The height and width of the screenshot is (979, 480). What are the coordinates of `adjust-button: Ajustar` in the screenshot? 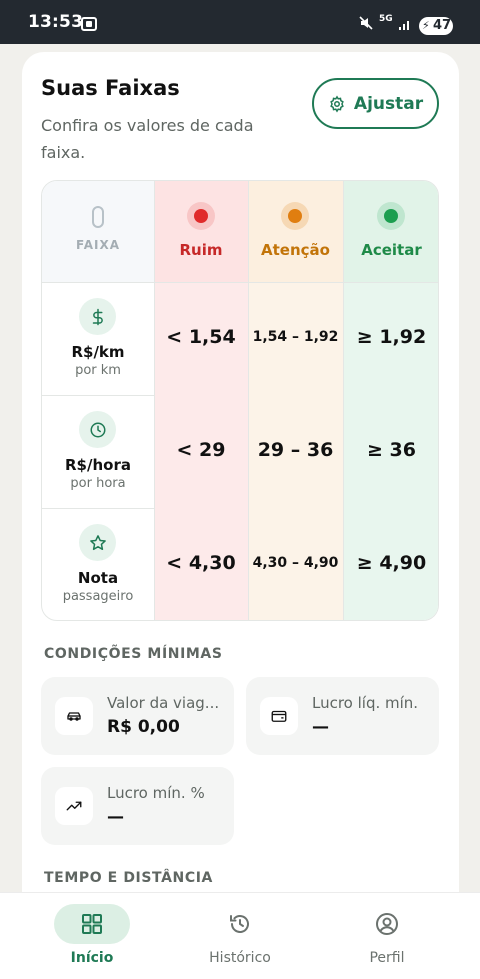 It's located at (375, 103).